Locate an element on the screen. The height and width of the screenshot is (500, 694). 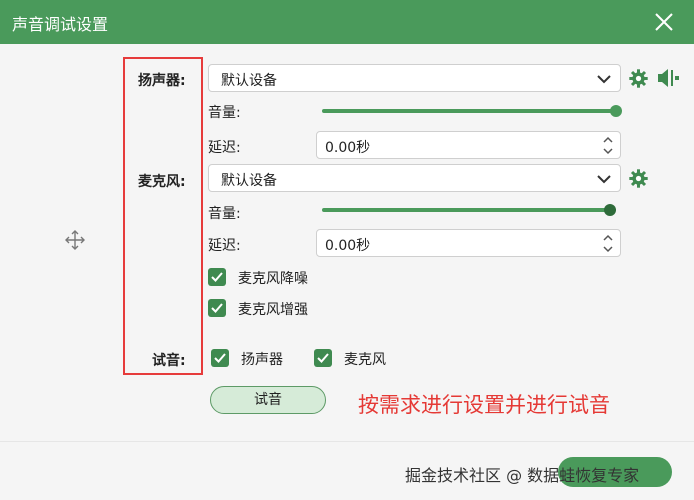
speaker-label: 扬声器: is located at coordinates (162, 81).